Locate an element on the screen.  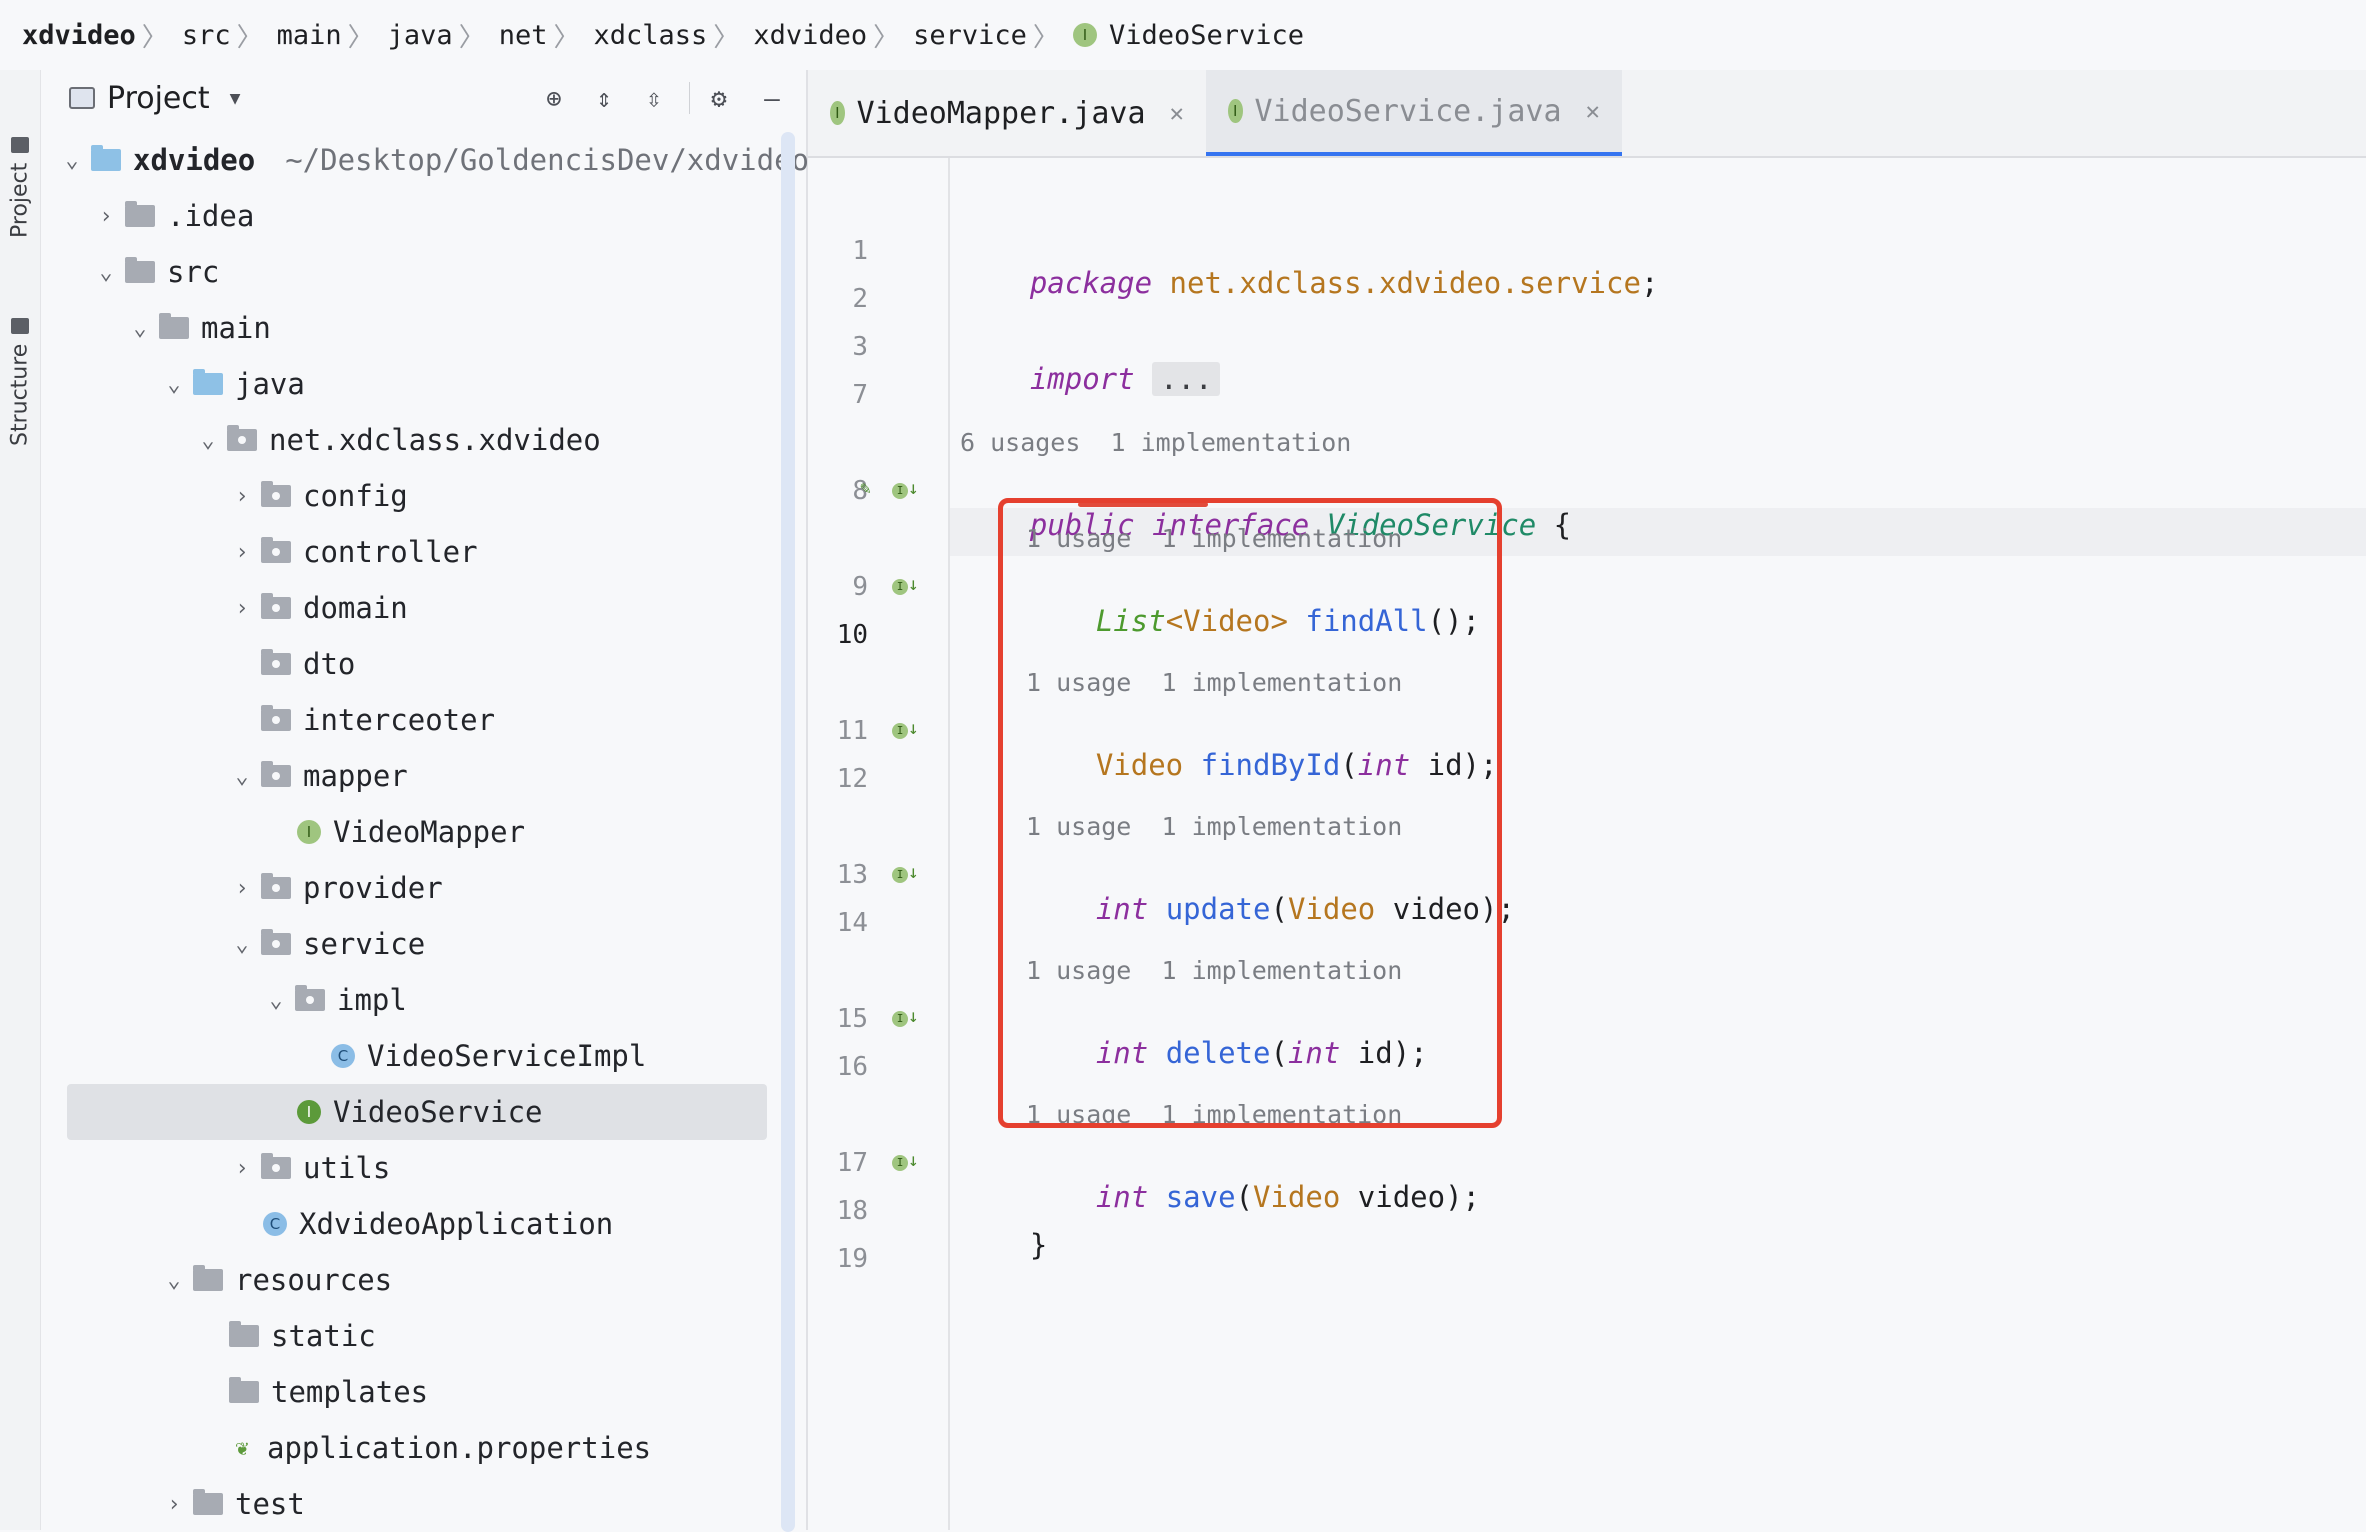
tree-item-domain: › domain is located at coordinates (318, 608).